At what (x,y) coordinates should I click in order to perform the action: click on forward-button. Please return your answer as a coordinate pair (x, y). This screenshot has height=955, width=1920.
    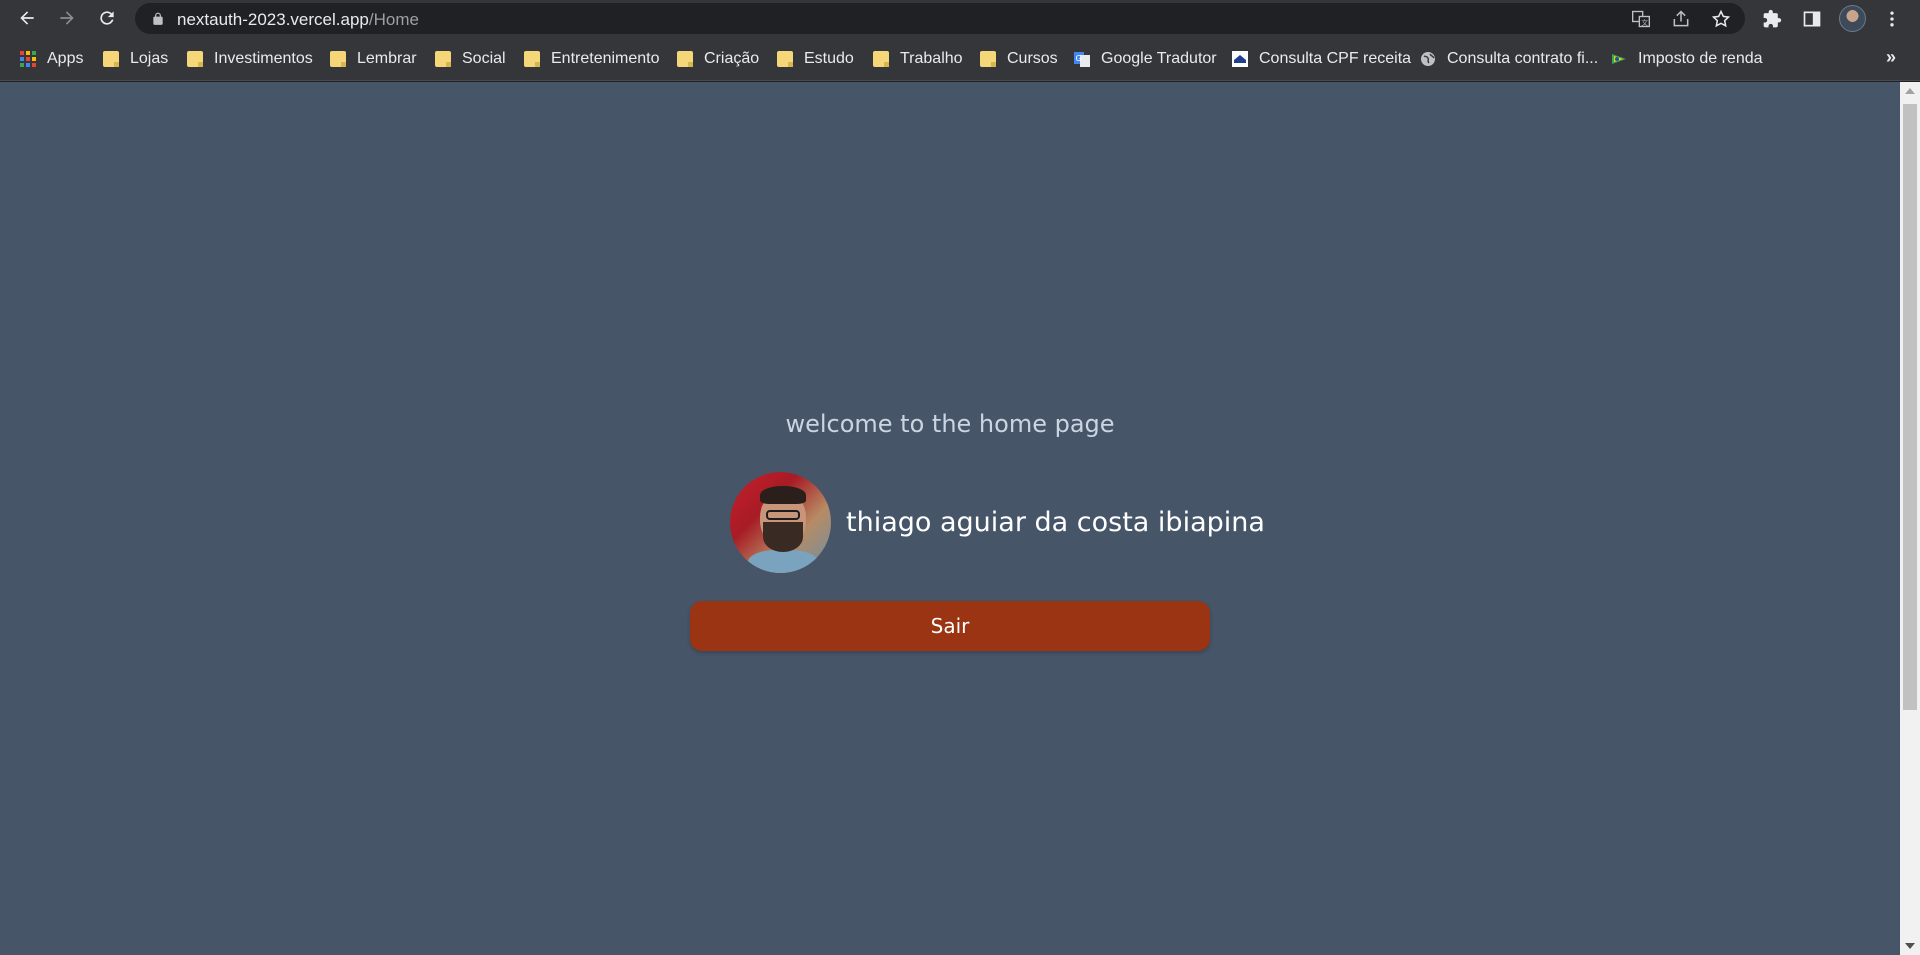
    Looking at the image, I should click on (67, 18).